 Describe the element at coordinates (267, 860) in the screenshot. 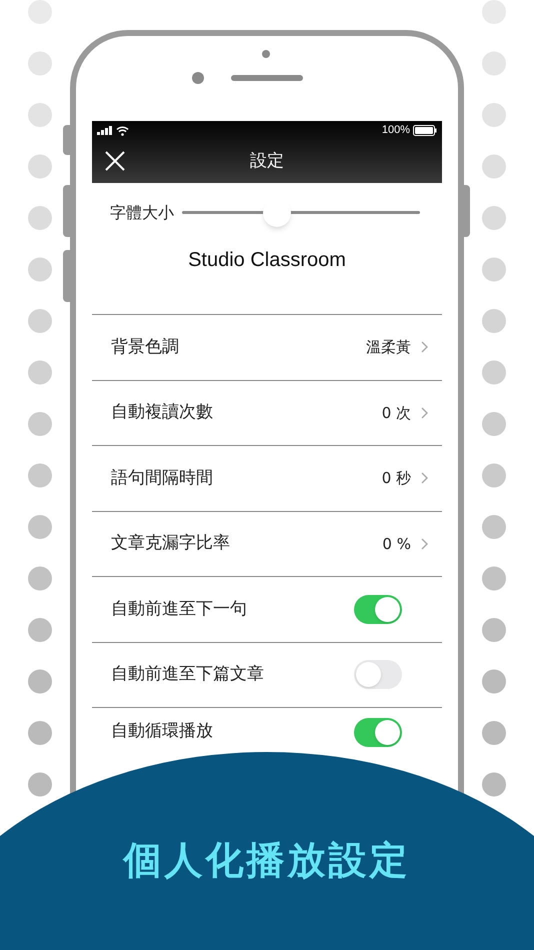

I see `banner-caption: 個人化播放設定` at that location.